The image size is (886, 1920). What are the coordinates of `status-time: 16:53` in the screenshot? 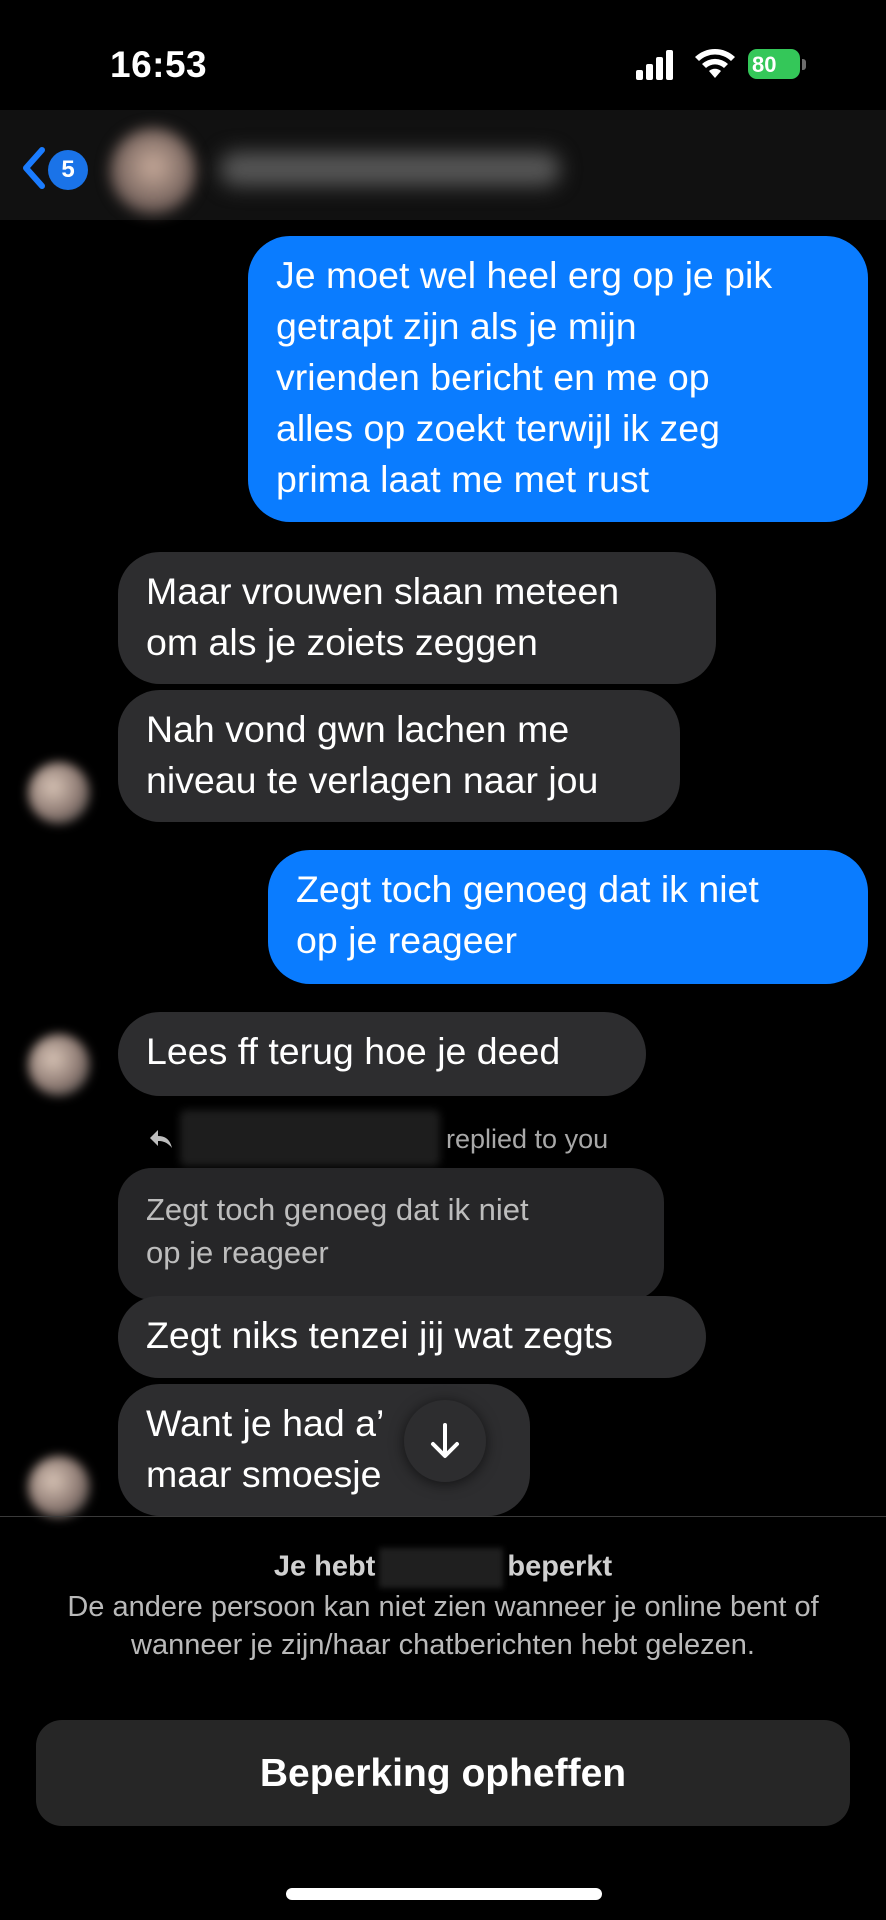 It's located at (159, 64).